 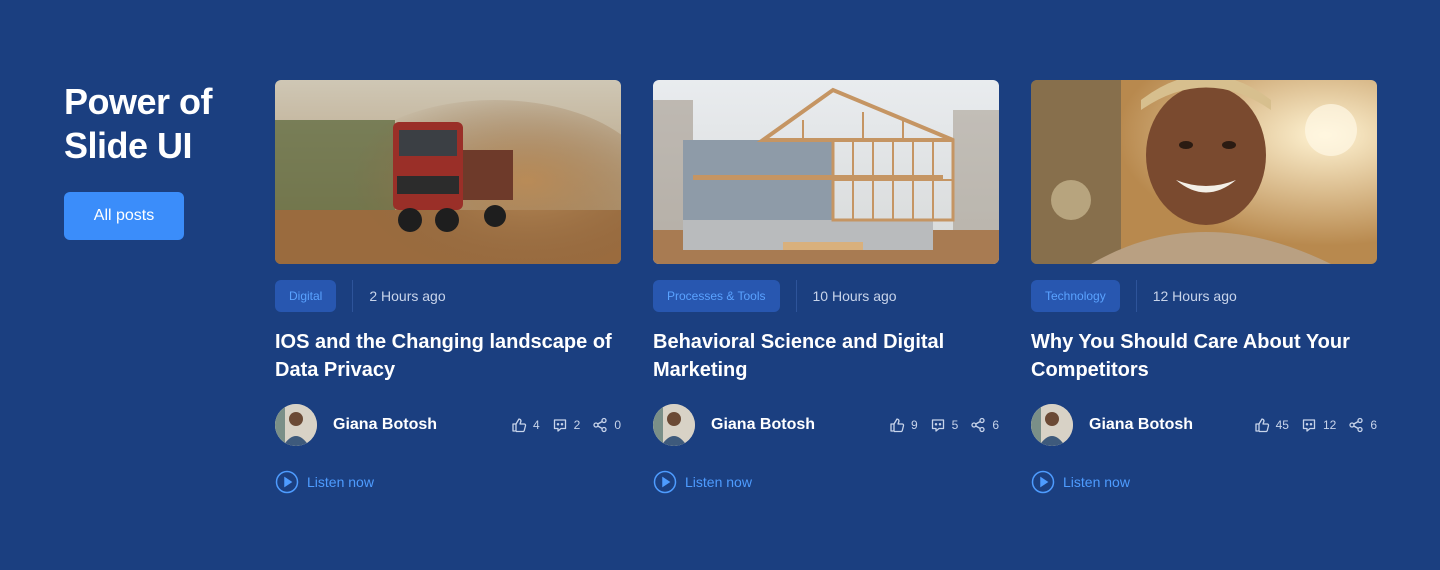 I want to click on comment-count-value: 5, so click(x=955, y=425).